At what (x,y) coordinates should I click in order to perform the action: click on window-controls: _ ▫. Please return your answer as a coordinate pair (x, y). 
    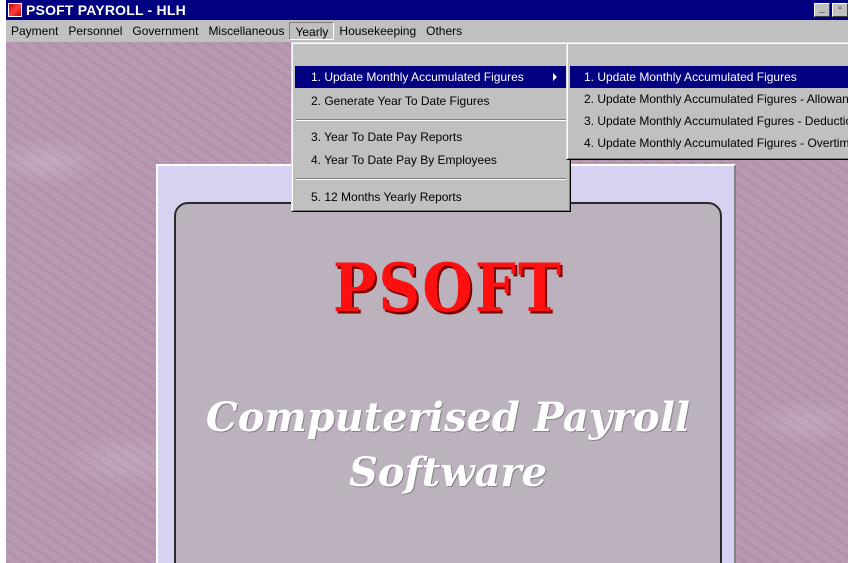
    Looking at the image, I should click on (831, 10).